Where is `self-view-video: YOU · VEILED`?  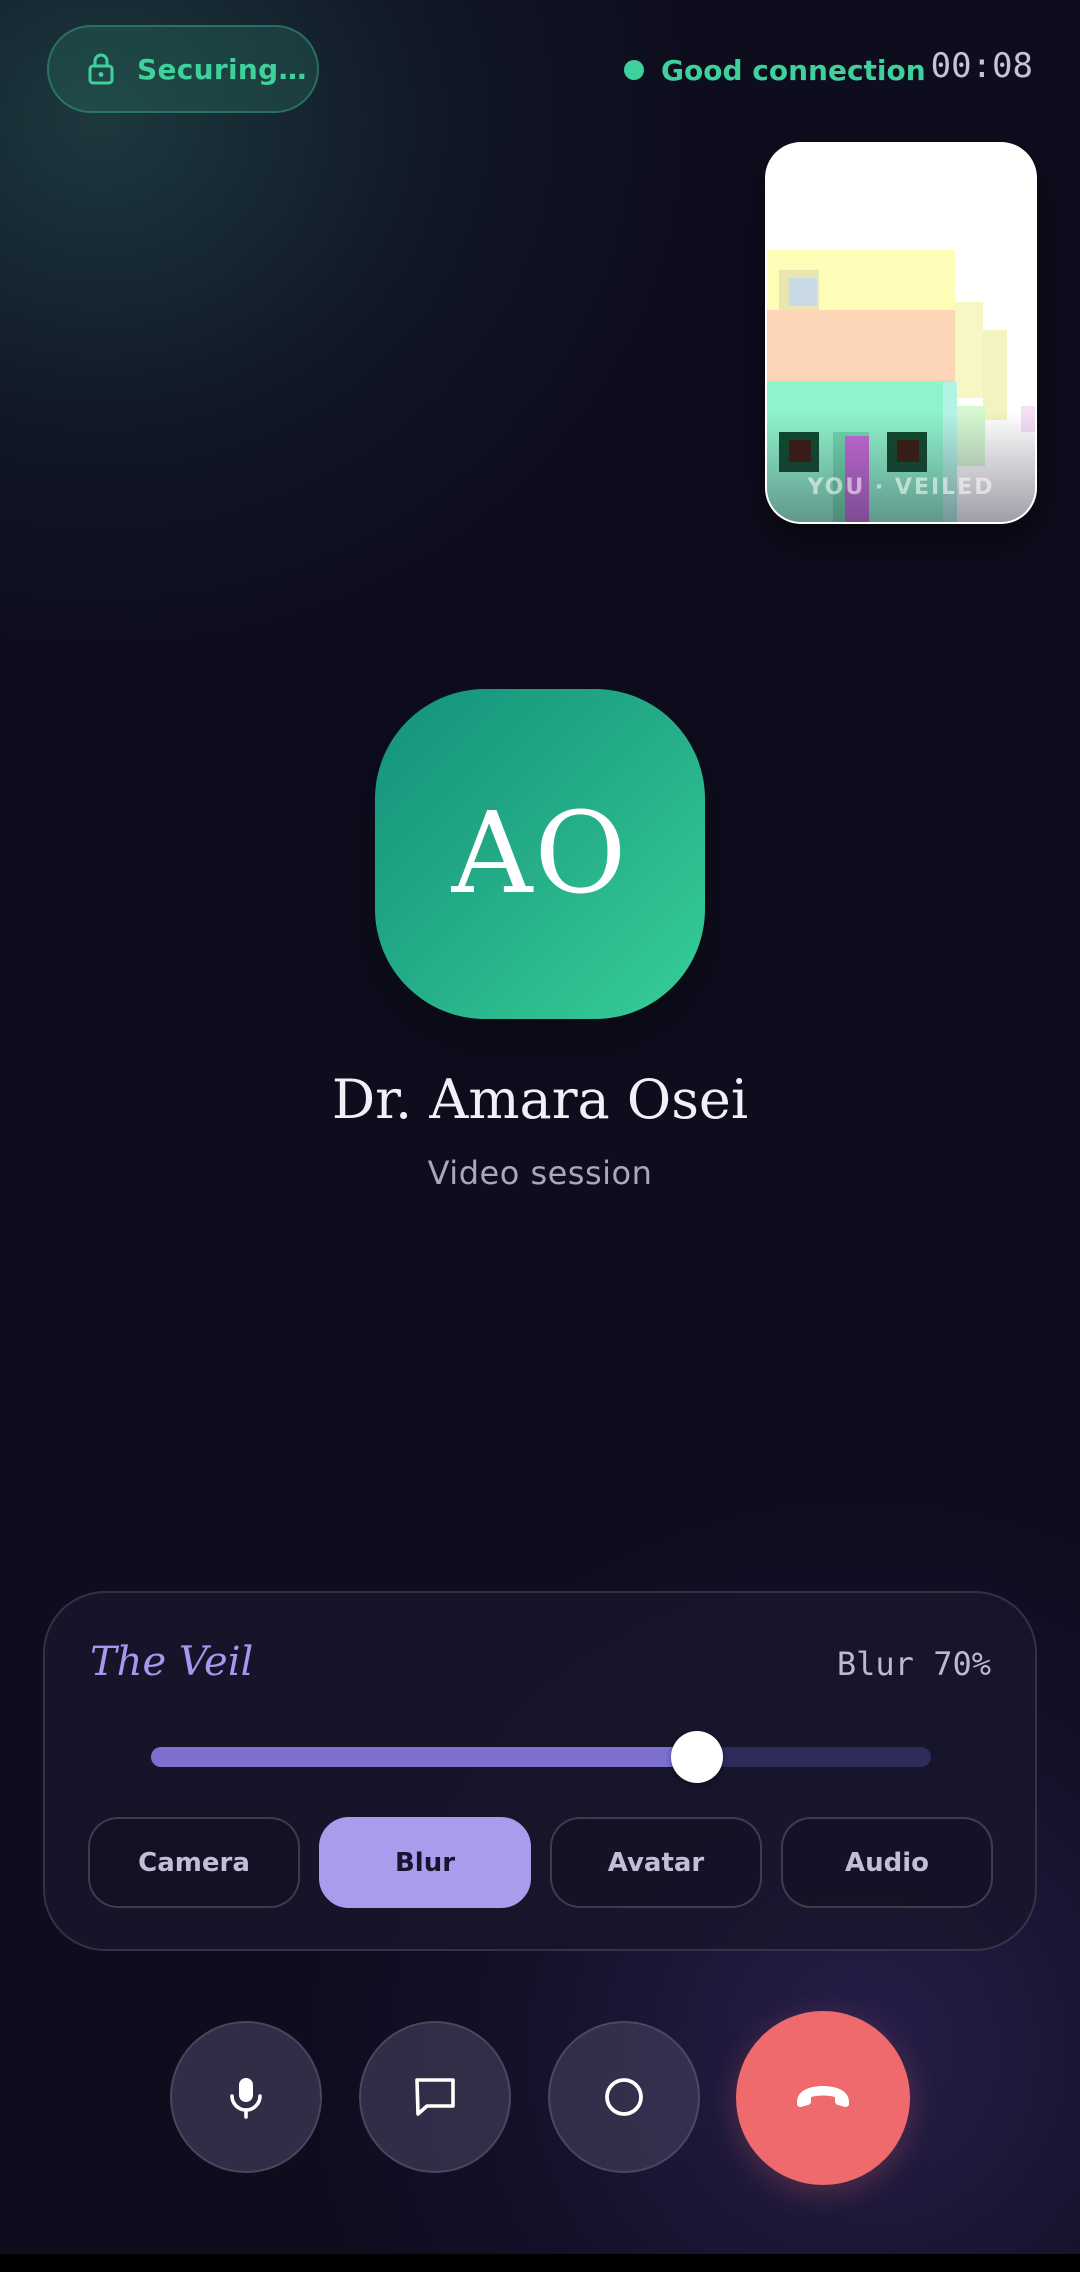 self-view-video: YOU · VEILED is located at coordinates (901, 333).